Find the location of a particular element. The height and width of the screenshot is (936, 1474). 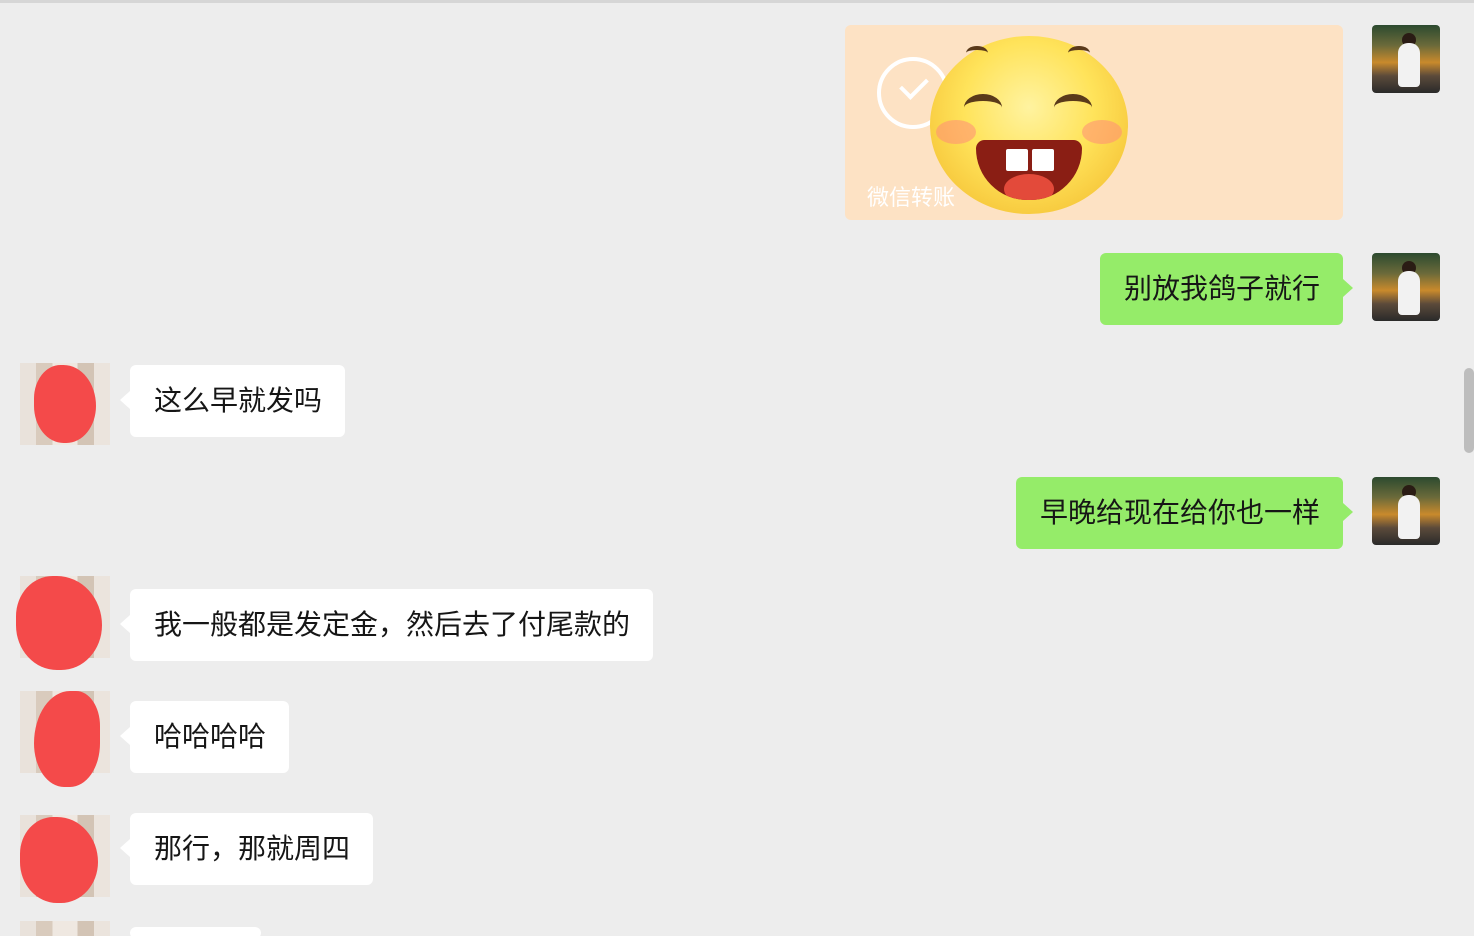

sticker-tooth-right is located at coordinates (1043, 160).